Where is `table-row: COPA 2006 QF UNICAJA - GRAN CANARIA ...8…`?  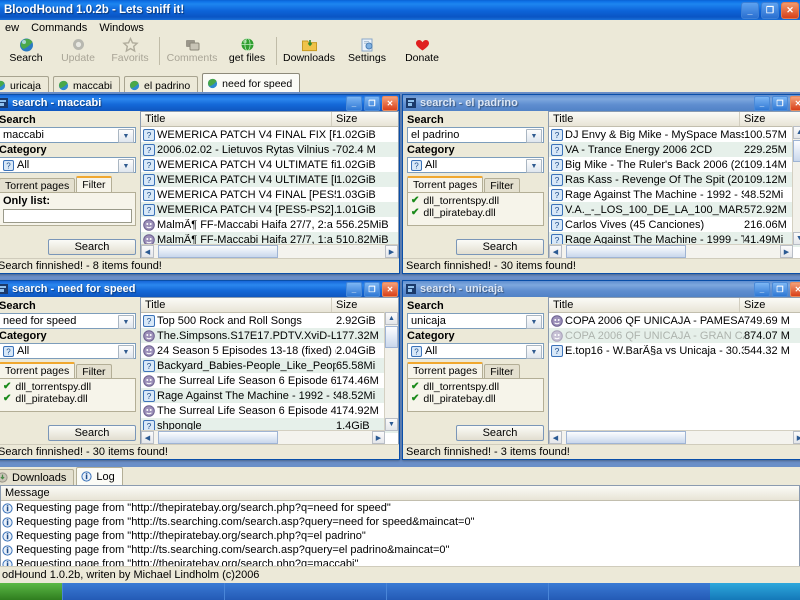 table-row: COPA 2006 QF UNICAJA - GRAN CANARIA ...8… is located at coordinates (674, 335).